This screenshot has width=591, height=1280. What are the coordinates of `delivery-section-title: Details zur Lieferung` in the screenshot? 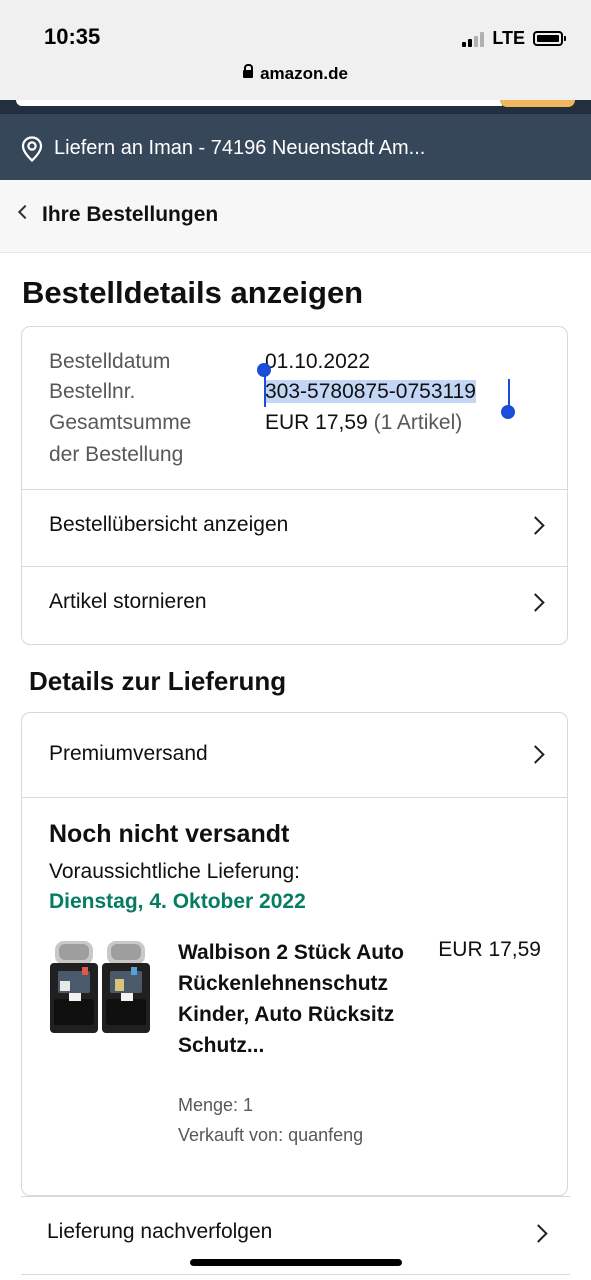 It's located at (158, 681).